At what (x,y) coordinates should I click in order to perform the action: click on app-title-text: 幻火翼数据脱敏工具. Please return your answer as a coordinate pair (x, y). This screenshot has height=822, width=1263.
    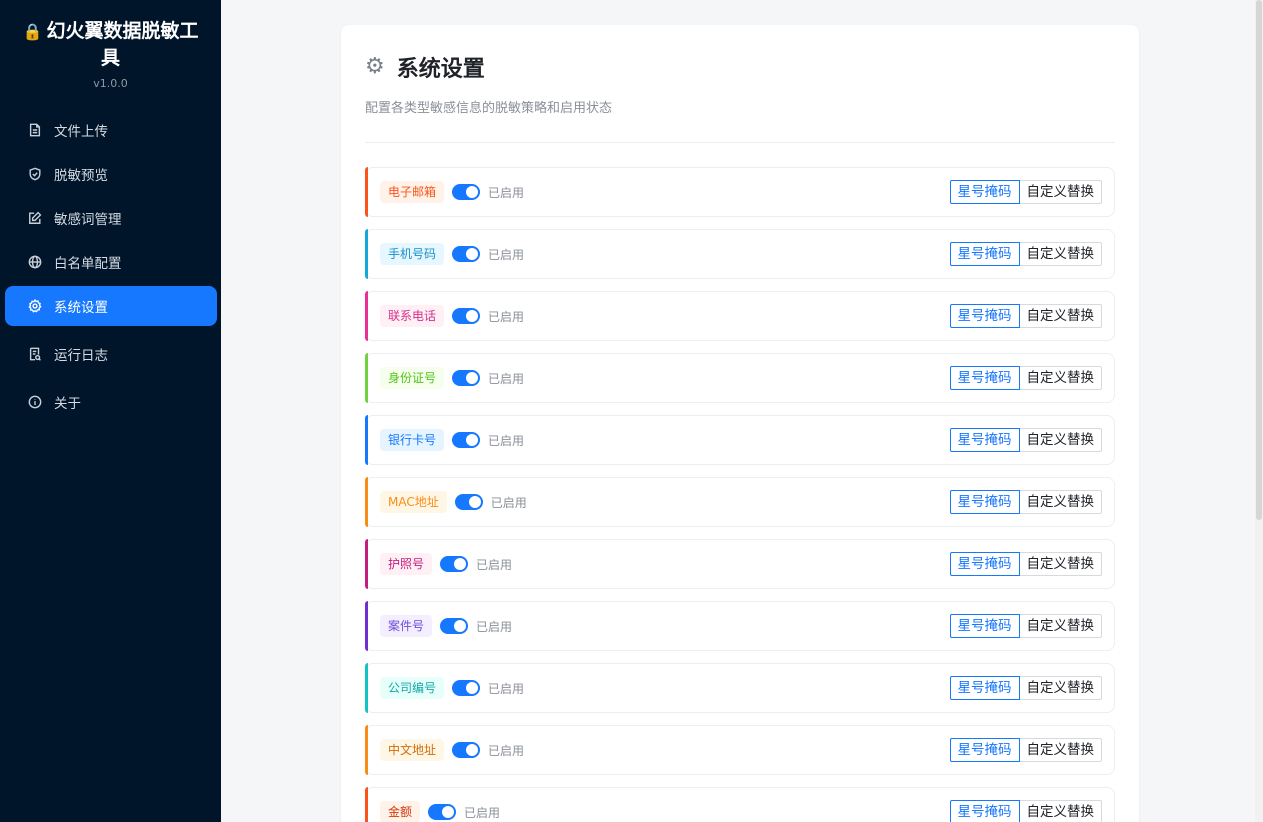
    Looking at the image, I should click on (122, 44).